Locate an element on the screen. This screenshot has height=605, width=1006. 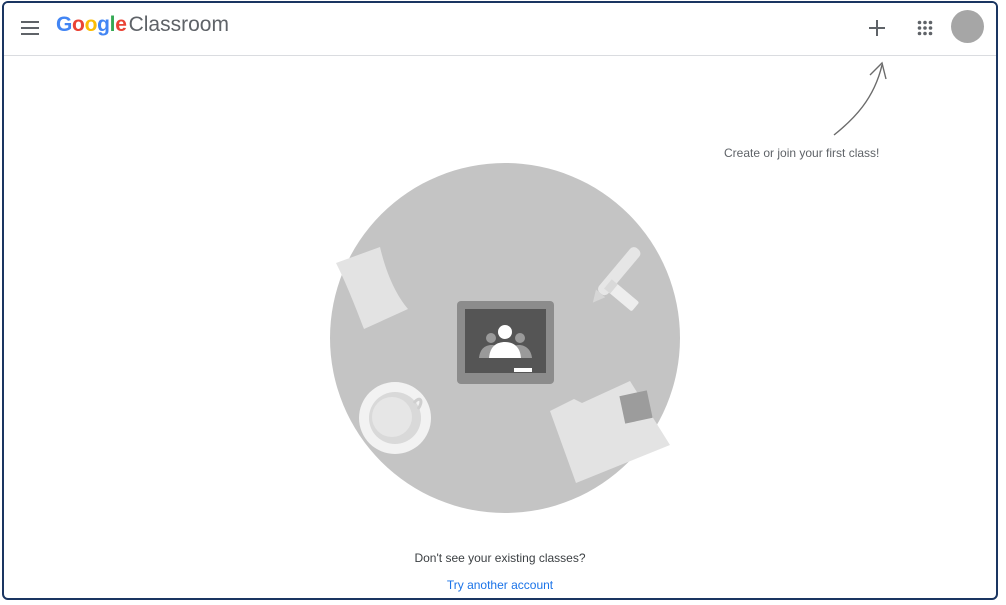
google-letter: g is located at coordinates (103, 24).